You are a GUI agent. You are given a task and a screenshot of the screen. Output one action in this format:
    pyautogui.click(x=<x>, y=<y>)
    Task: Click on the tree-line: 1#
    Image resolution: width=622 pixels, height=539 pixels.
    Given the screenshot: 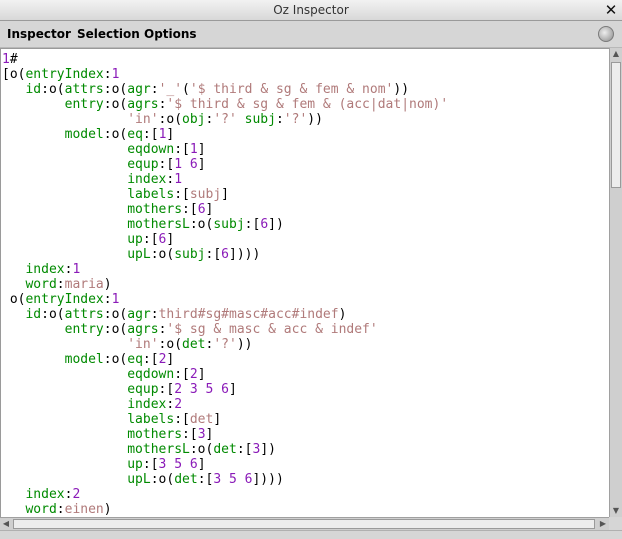 What is the action you would take?
    pyautogui.click(x=305, y=59)
    